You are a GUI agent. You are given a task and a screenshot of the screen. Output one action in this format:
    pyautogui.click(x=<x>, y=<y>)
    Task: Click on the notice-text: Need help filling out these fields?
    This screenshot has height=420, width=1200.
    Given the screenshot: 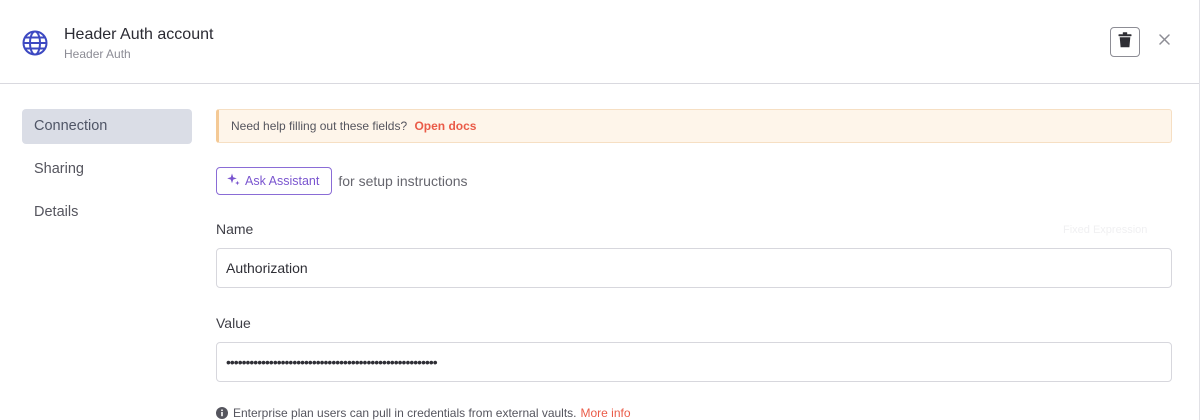 What is the action you would take?
    pyautogui.click(x=319, y=126)
    